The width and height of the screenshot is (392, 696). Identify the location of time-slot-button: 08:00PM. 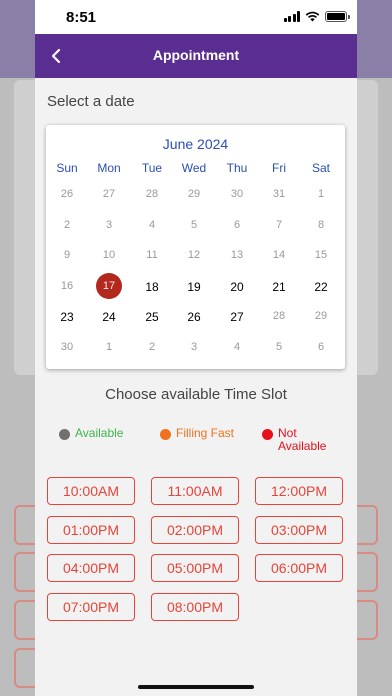
(195, 606).